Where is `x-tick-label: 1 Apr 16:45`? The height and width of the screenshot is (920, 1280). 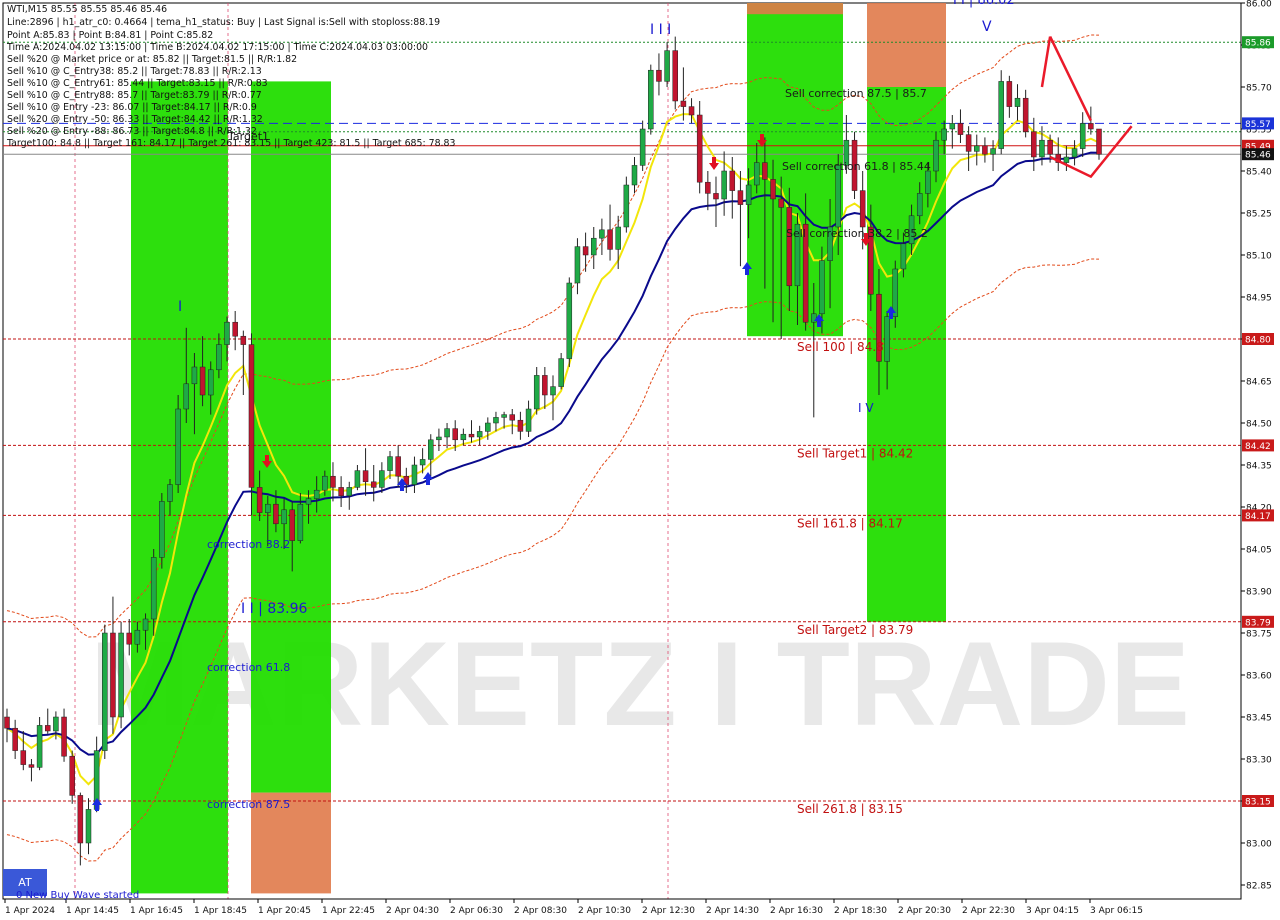 x-tick-label: 1 Apr 16:45 is located at coordinates (156, 911).